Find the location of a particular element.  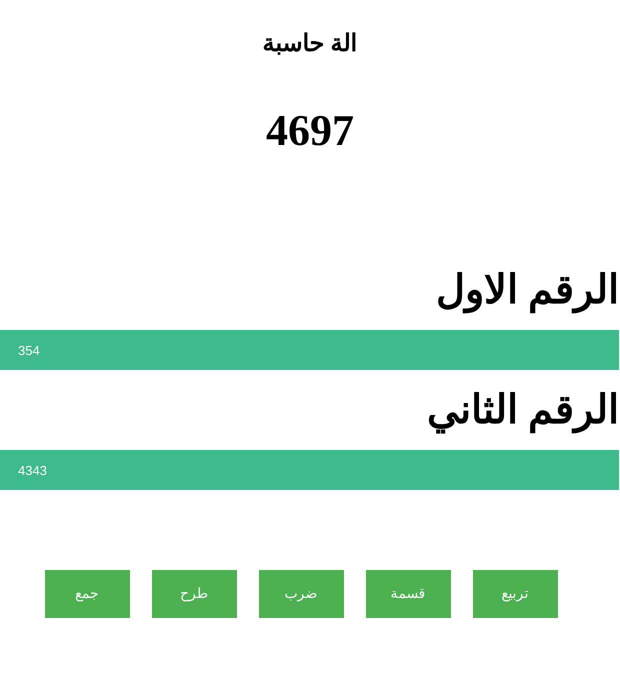

operation-button: تربيع is located at coordinates (515, 594).